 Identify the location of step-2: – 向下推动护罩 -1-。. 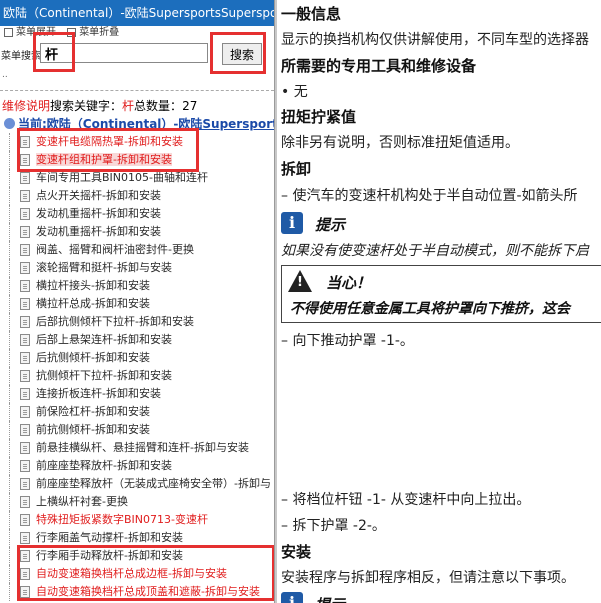
(347, 341).